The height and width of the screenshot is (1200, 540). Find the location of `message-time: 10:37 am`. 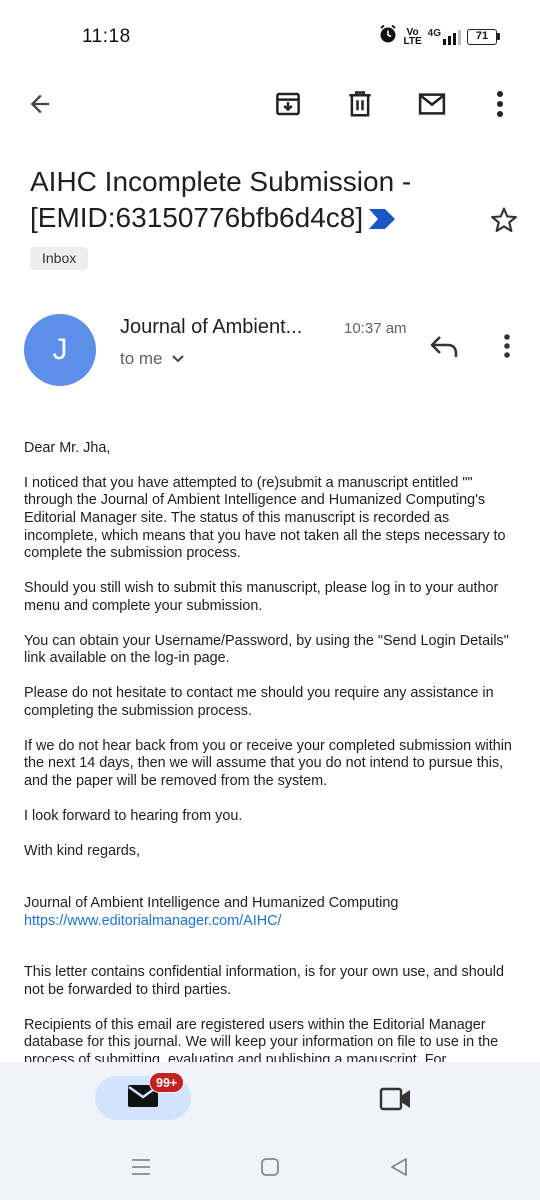

message-time: 10:37 am is located at coordinates (375, 328).